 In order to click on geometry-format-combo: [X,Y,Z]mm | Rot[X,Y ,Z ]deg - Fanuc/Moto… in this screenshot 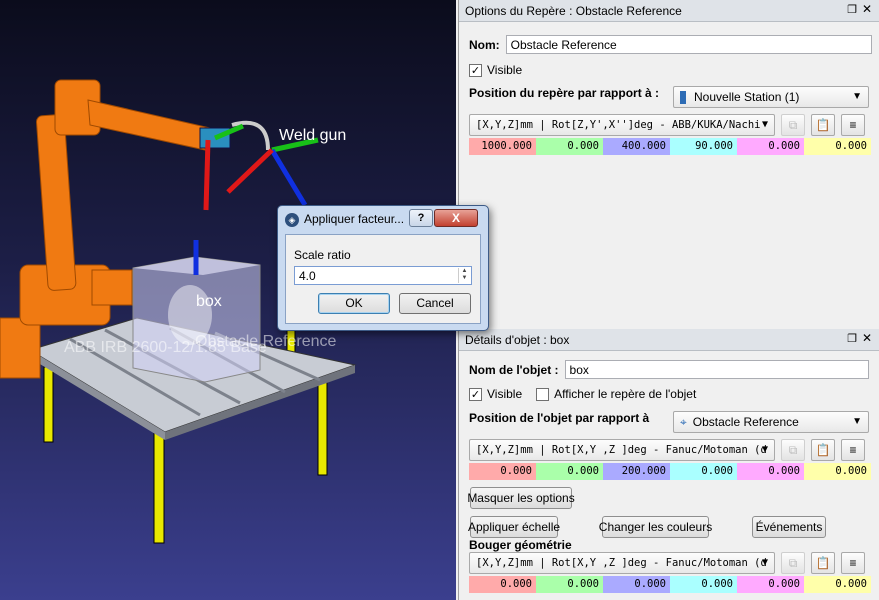, I will do `click(622, 563)`.